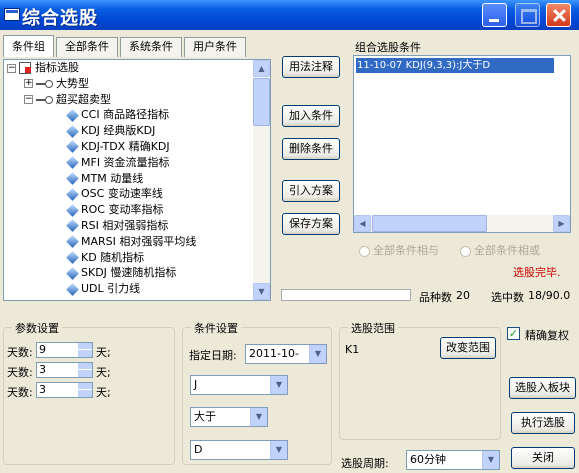 Image resolution: width=579 pixels, height=473 pixels. Describe the element at coordinates (64, 390) in the screenshot. I see `param-spinner-3: 3` at that location.